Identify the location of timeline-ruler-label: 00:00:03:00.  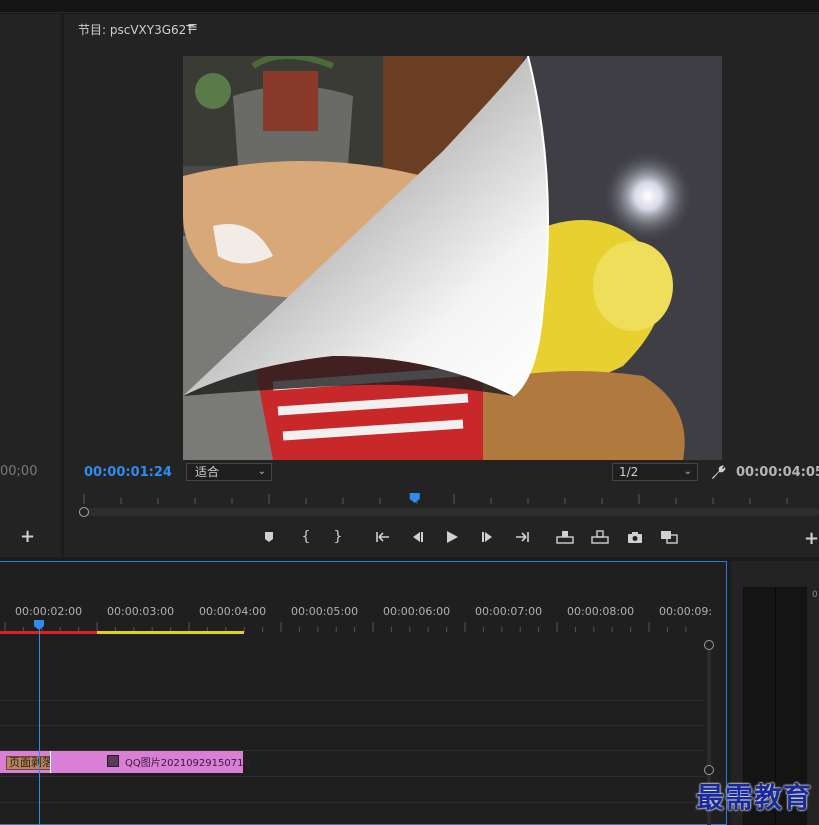
(141, 611).